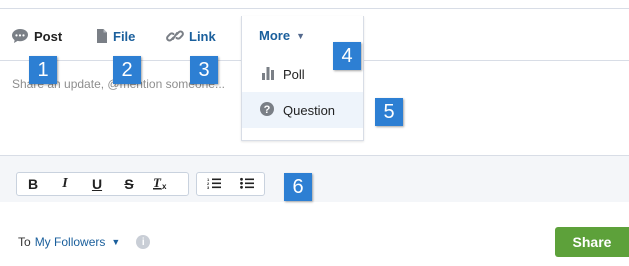  I want to click on chat-bubble-icon, so click(20, 36).